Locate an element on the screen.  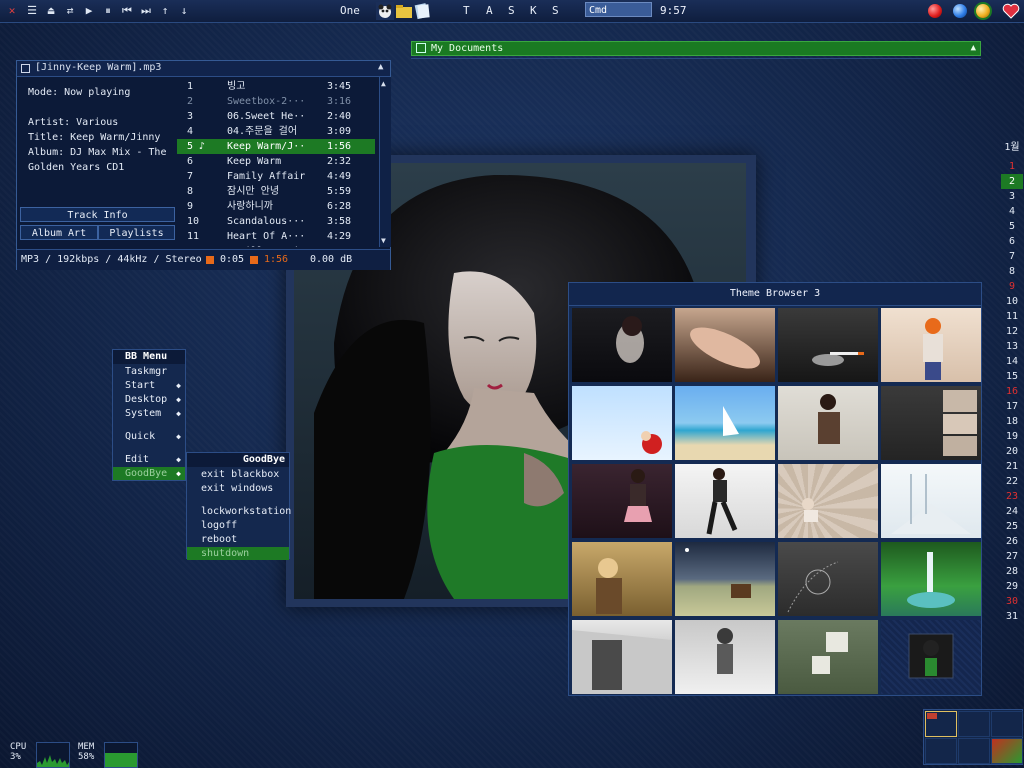
playlist-row: 1 빙고 3:45 is located at coordinates (276, 86).